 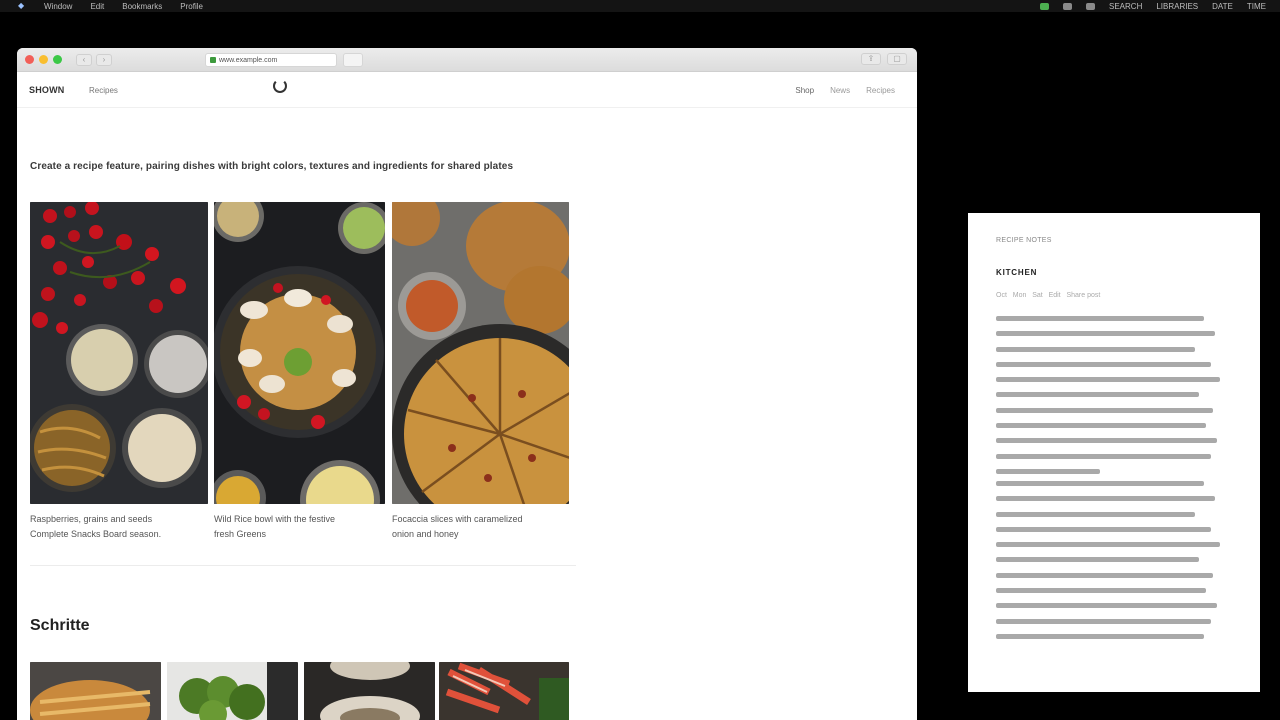 I want to click on caption-berries-line-1: Raspberries, grains and seeds, so click(x=91, y=519).